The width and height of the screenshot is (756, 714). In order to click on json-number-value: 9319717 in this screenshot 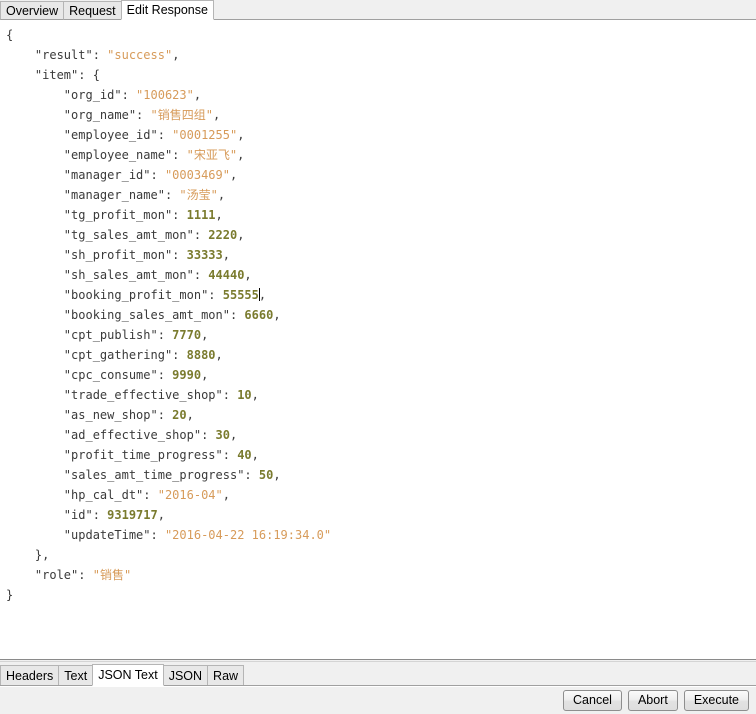, I will do `click(132, 515)`.